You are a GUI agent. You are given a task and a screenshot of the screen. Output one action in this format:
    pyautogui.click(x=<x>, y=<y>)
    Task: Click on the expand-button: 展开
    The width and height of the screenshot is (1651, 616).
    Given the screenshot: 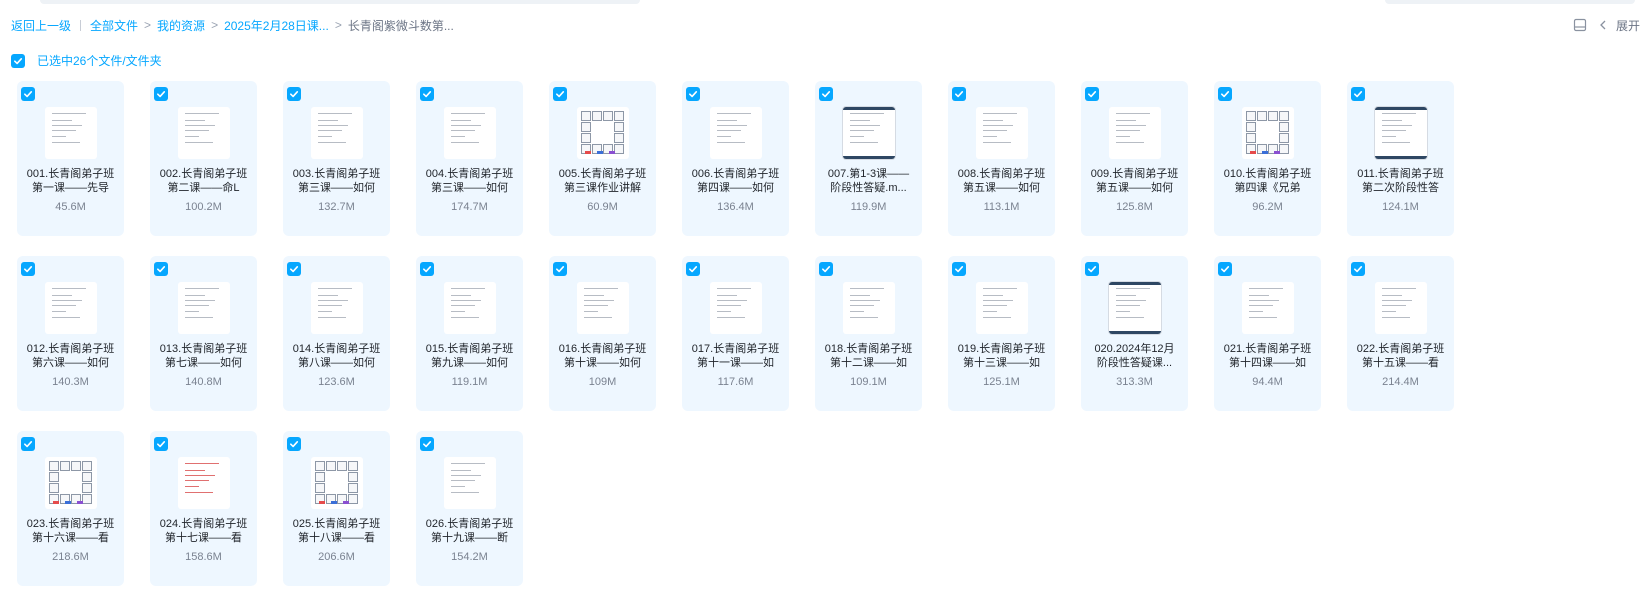 What is the action you would take?
    pyautogui.click(x=1628, y=25)
    